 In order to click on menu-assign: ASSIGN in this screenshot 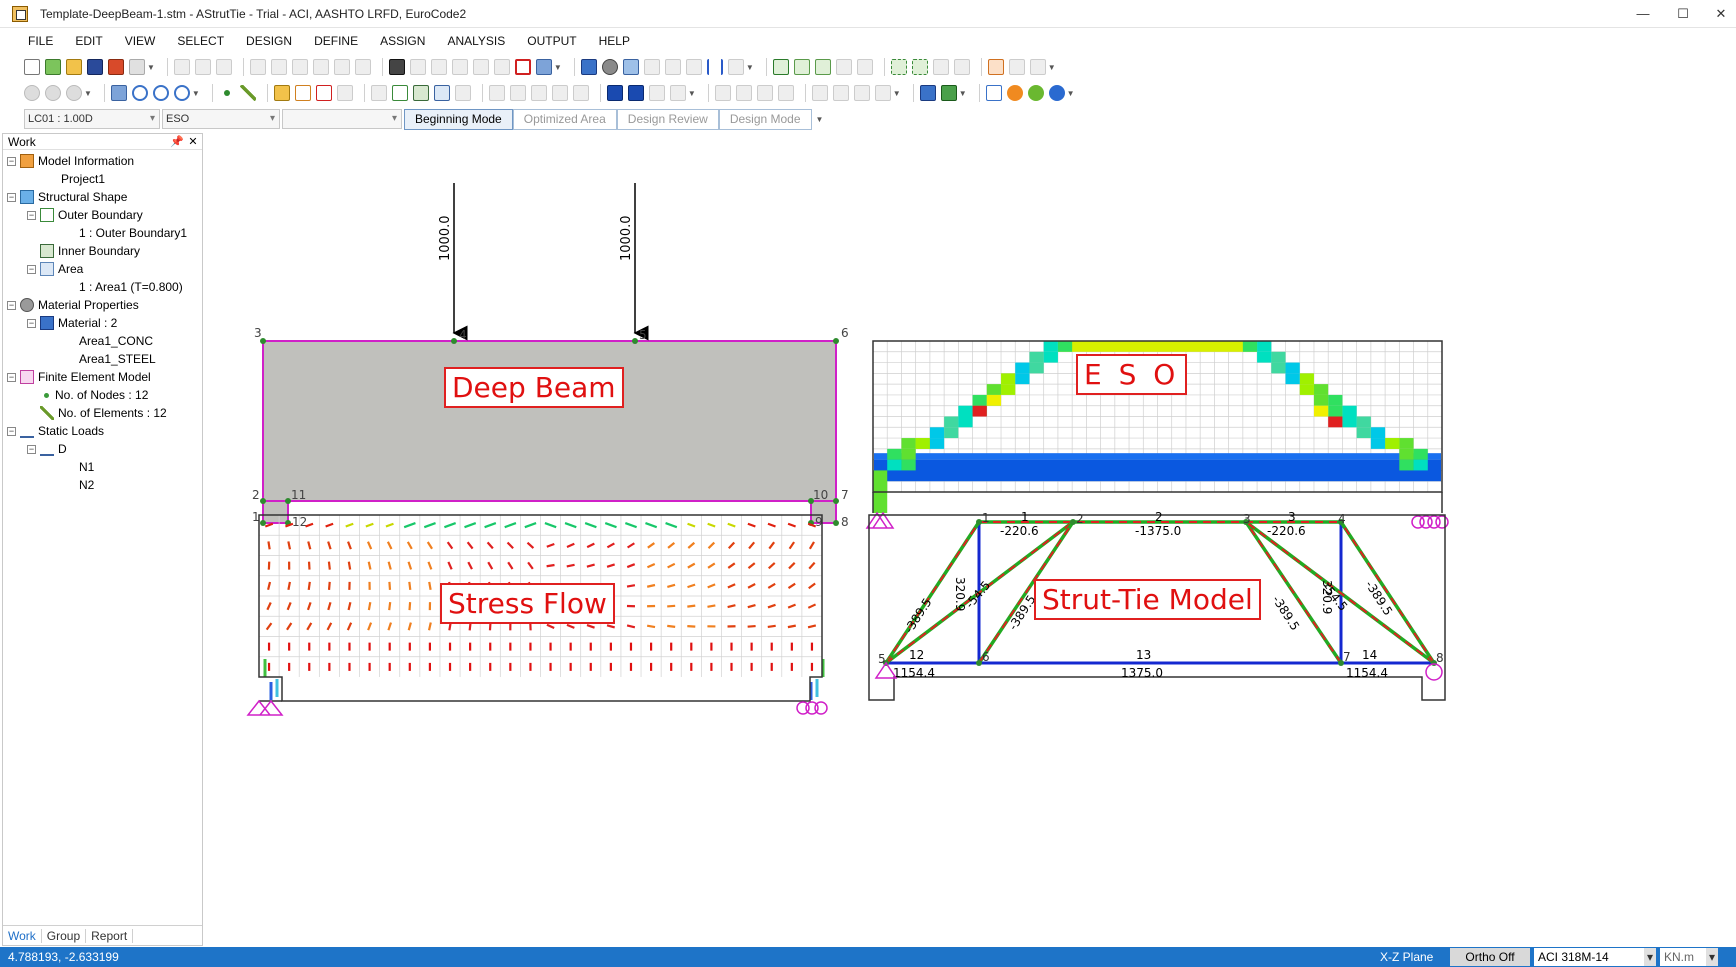, I will do `click(402, 41)`.